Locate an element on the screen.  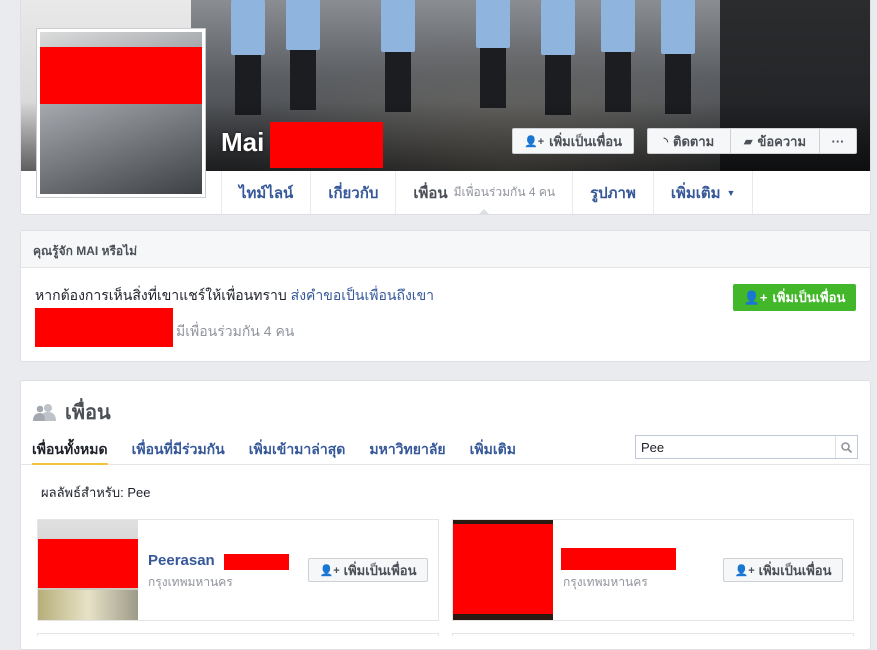
mutual-friends-count: มีเพื่อนร่วมกัน 4 คน is located at coordinates (235, 332).